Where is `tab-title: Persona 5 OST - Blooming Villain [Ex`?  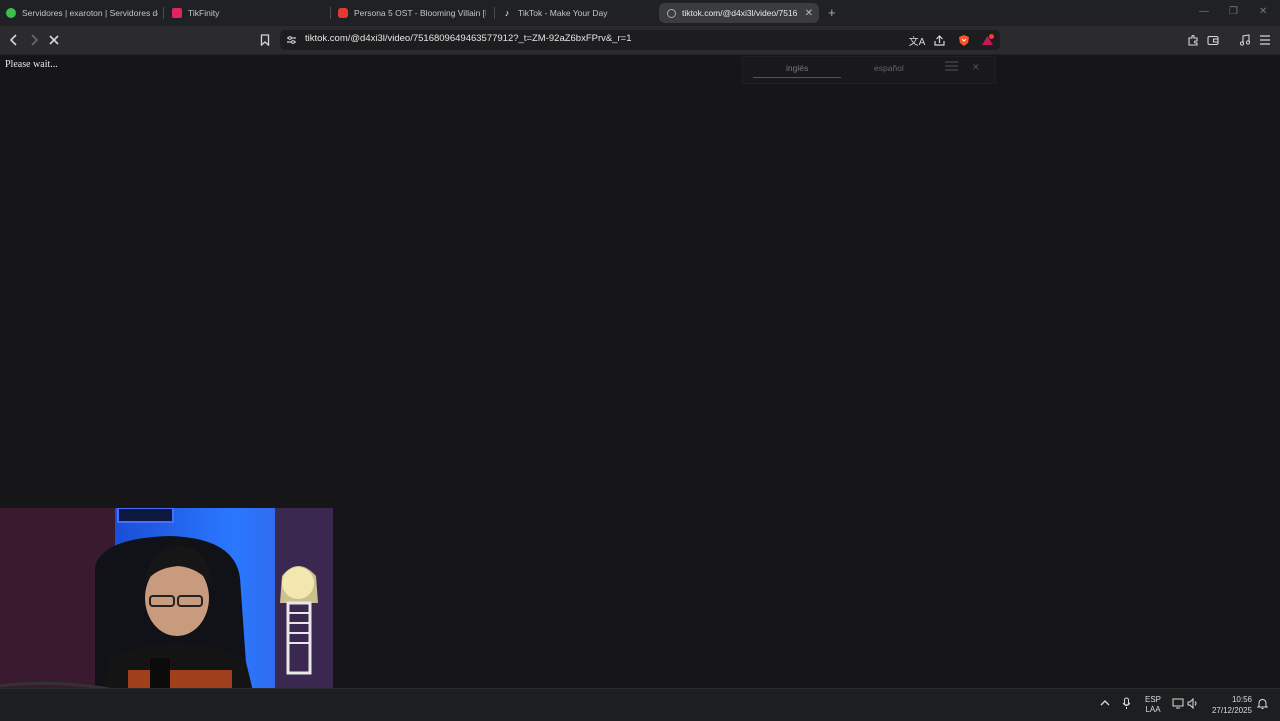
tab-title: Persona 5 OST - Blooming Villain [Ex is located at coordinates (420, 13).